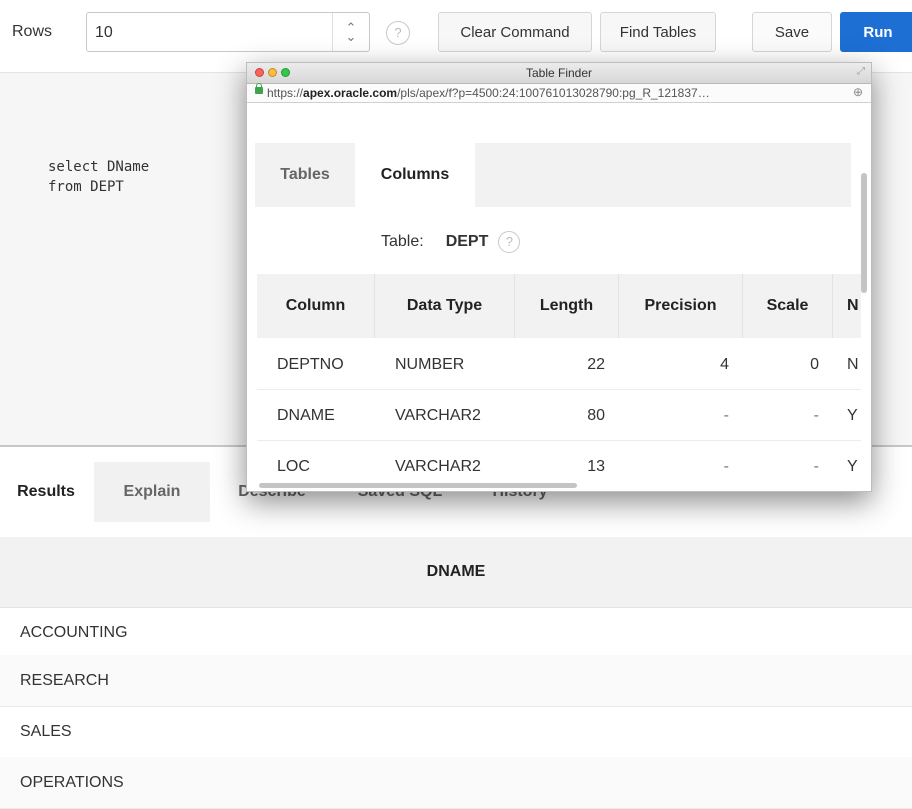 Image resolution: width=912 pixels, height=809 pixels. Describe the element at coordinates (456, 732) in the screenshot. I see `table-row: SALES` at that location.